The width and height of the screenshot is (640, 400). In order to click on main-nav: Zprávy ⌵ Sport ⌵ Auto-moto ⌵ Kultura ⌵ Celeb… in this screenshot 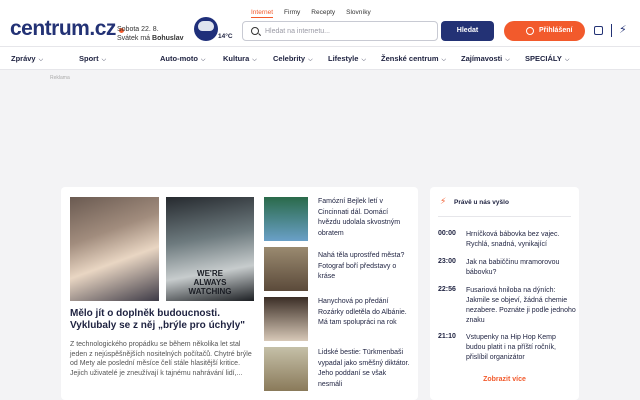, I will do `click(320, 58)`.